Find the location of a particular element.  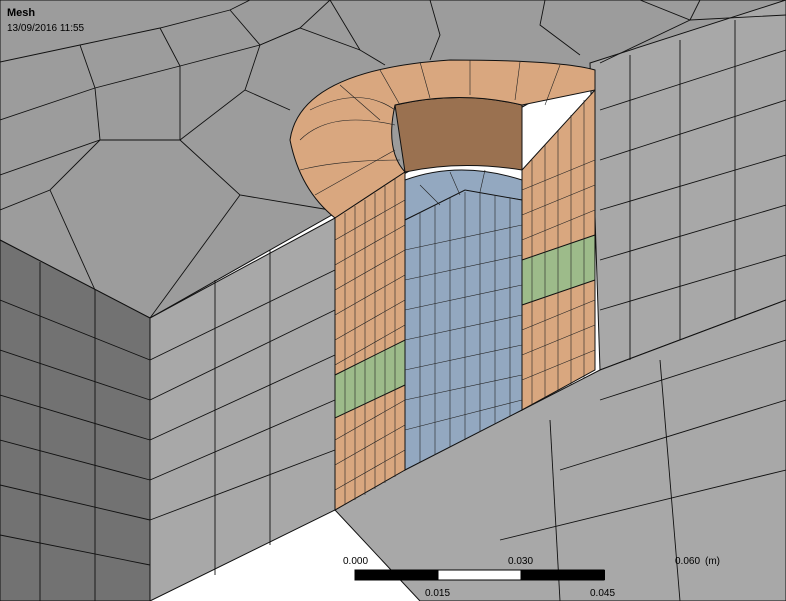

viewport-title: Mesh is located at coordinates (21, 13).